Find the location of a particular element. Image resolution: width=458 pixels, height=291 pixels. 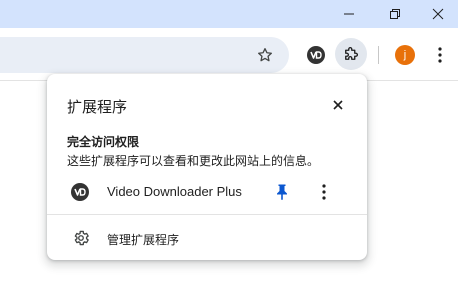

manage-extensions-button: 管理扩展程序 is located at coordinates (207, 238).